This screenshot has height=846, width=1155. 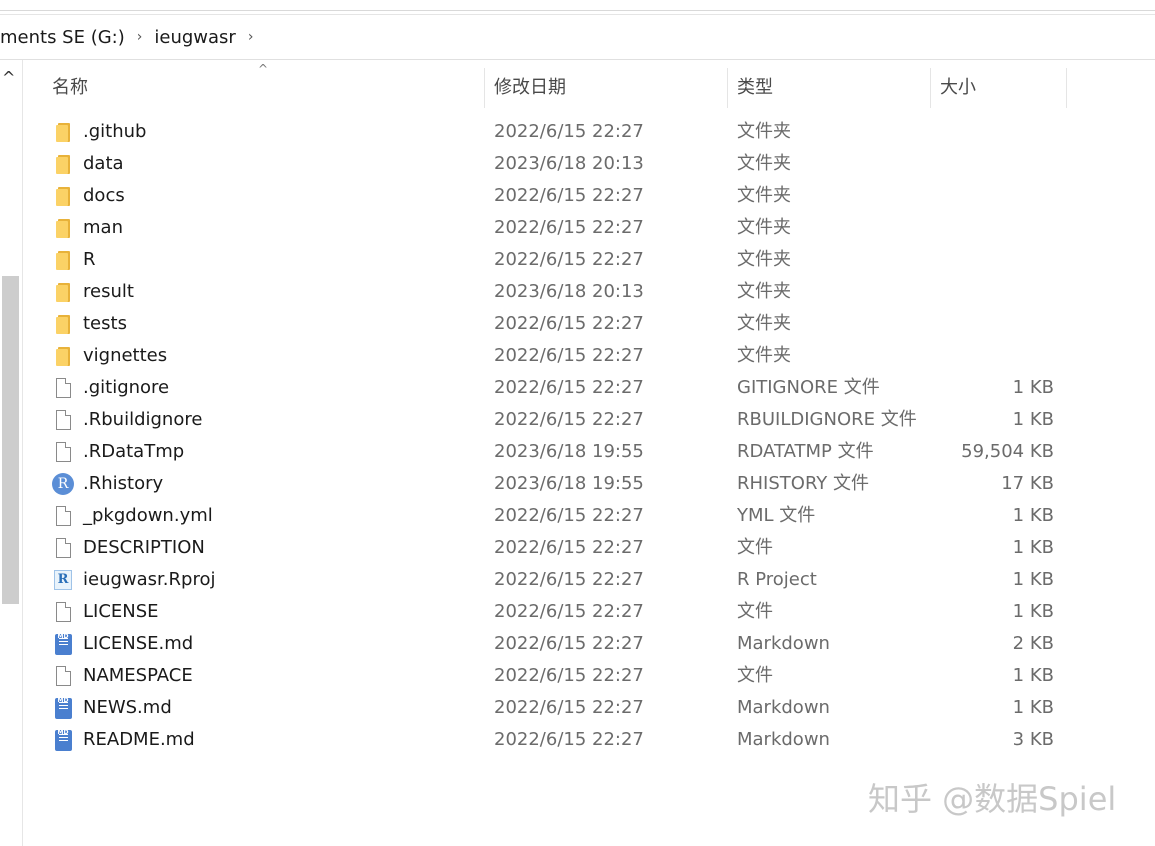 What do you see at coordinates (10, 440) in the screenshot?
I see `scrollbar-thumb` at bounding box center [10, 440].